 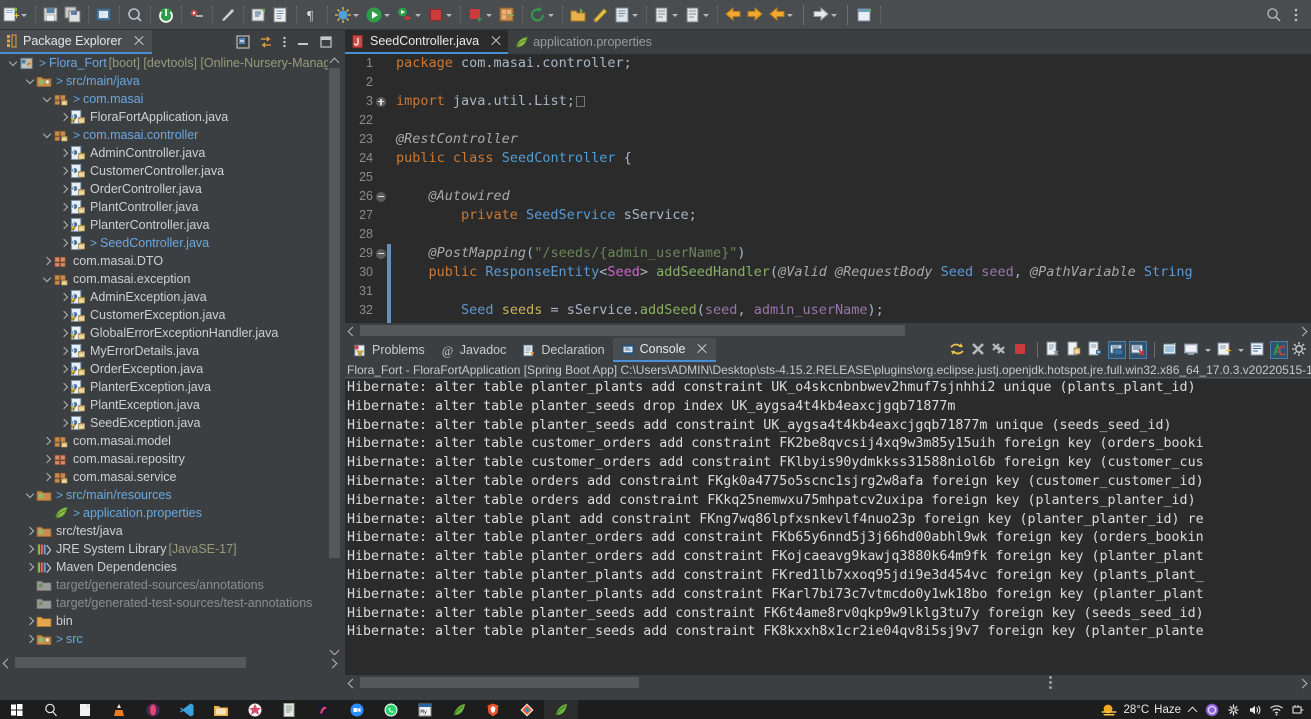 I want to click on console-button-word-wrap, so click(x=1258, y=350).